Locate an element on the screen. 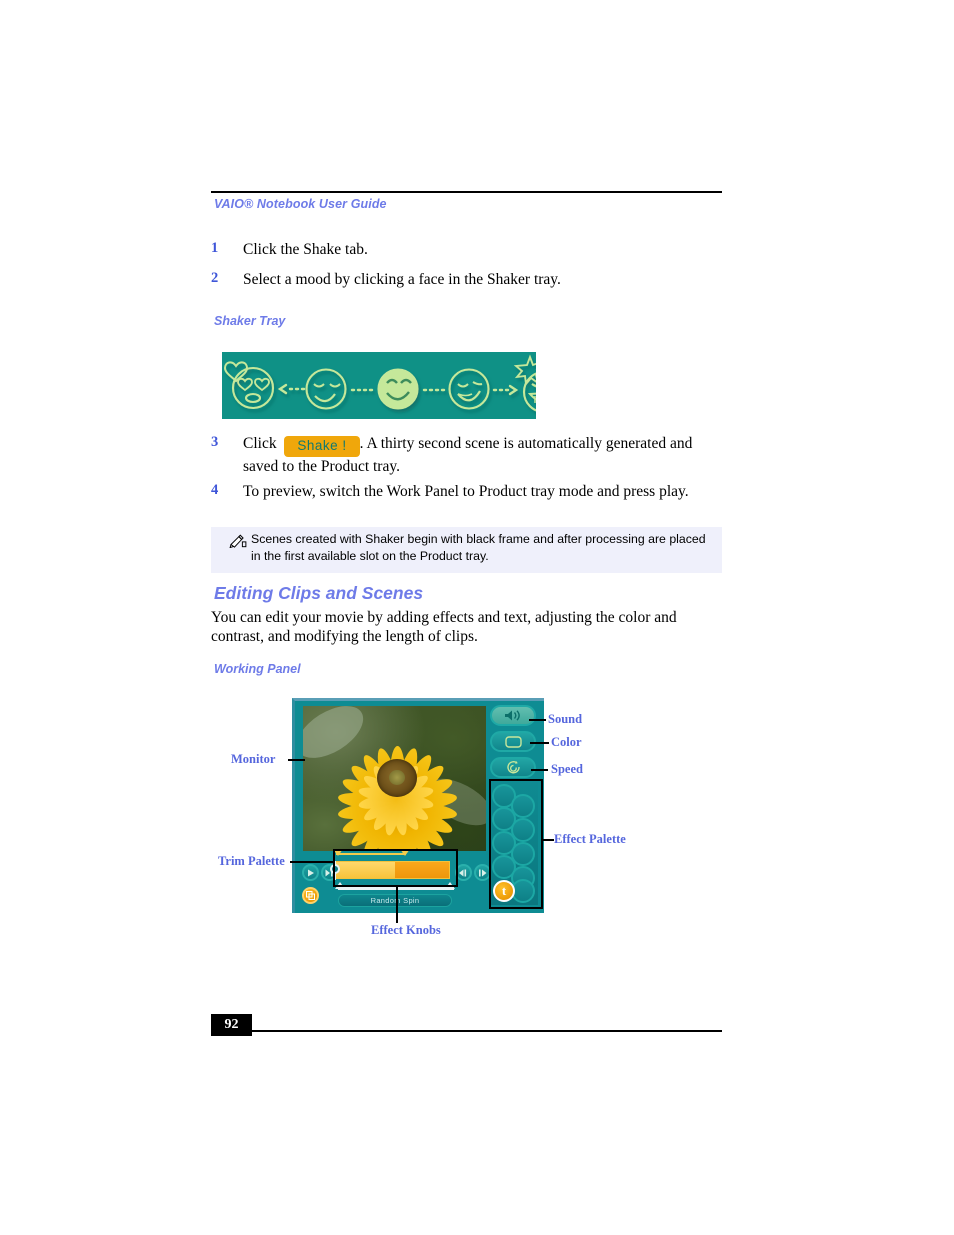 The width and height of the screenshot is (954, 1235). step-number: 1 is located at coordinates (215, 248).